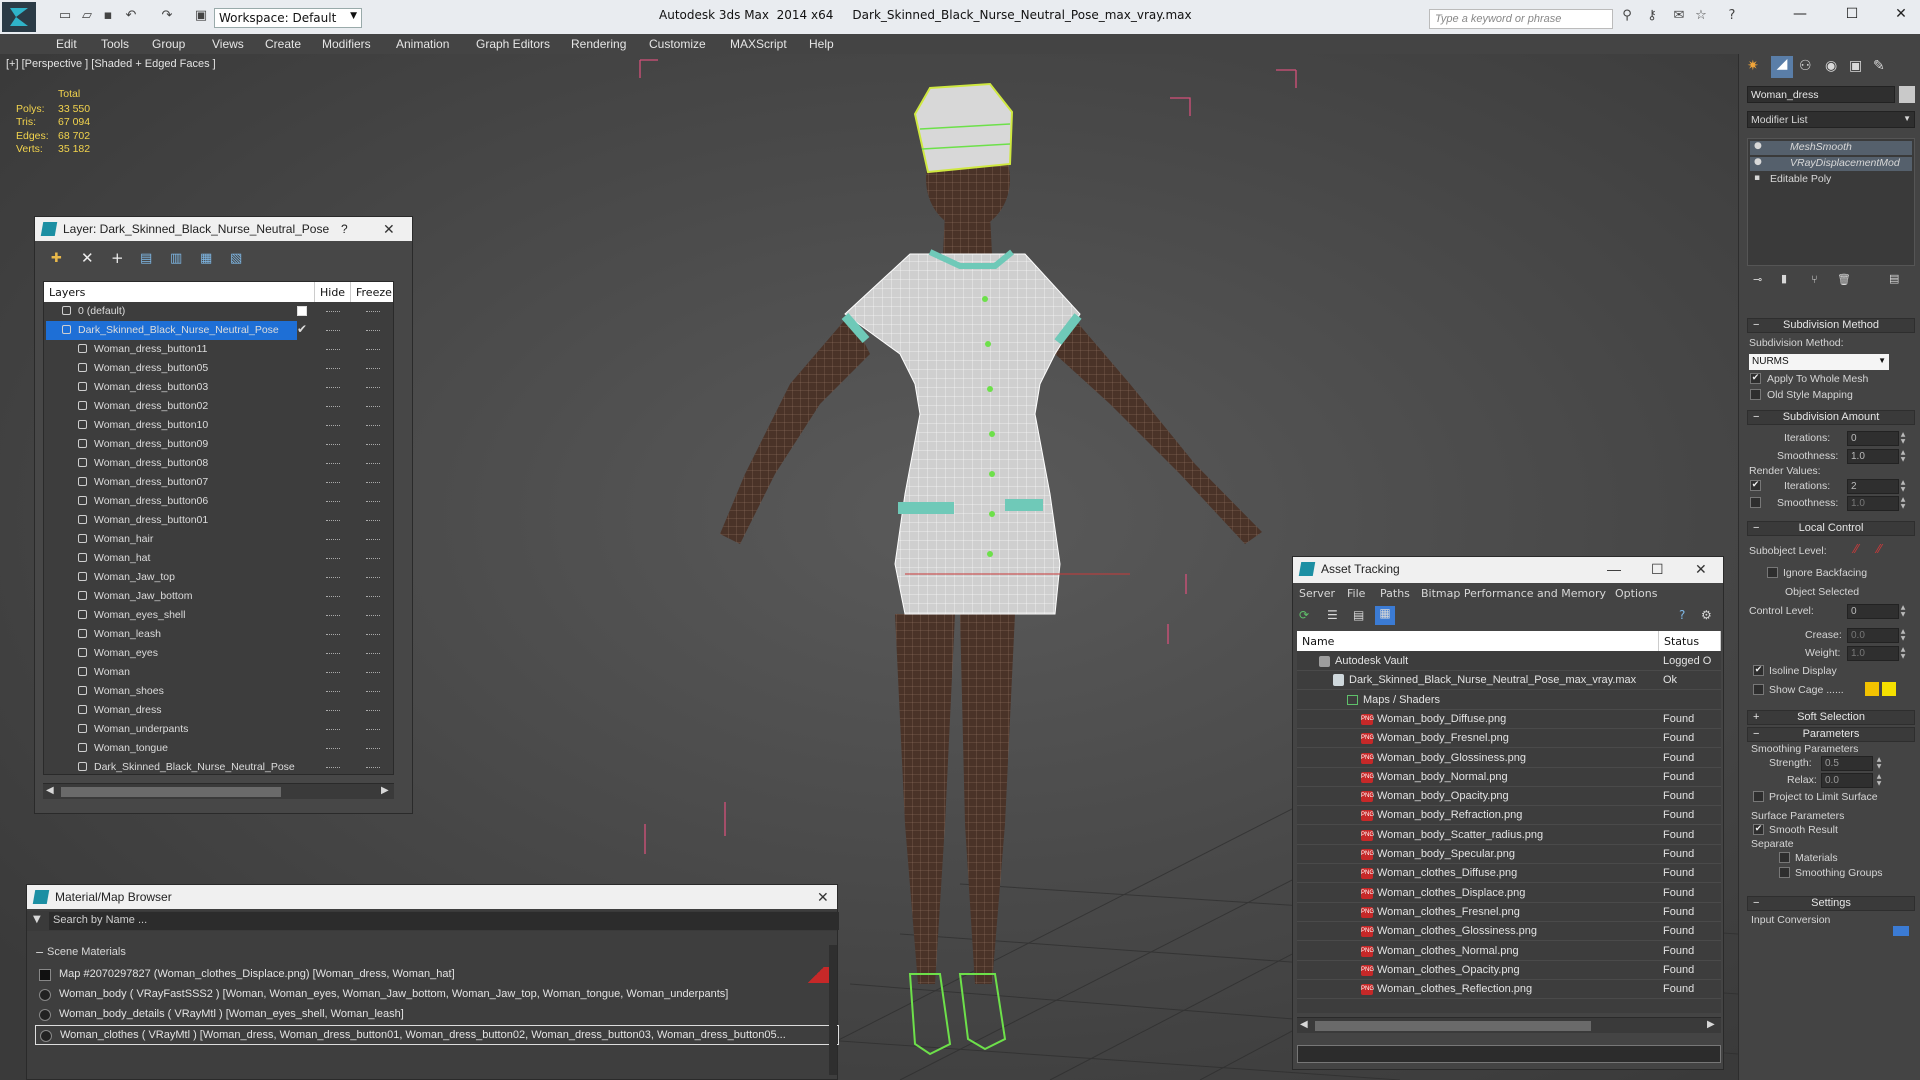  I want to click on menu-rendering: Rendering, so click(598, 44).